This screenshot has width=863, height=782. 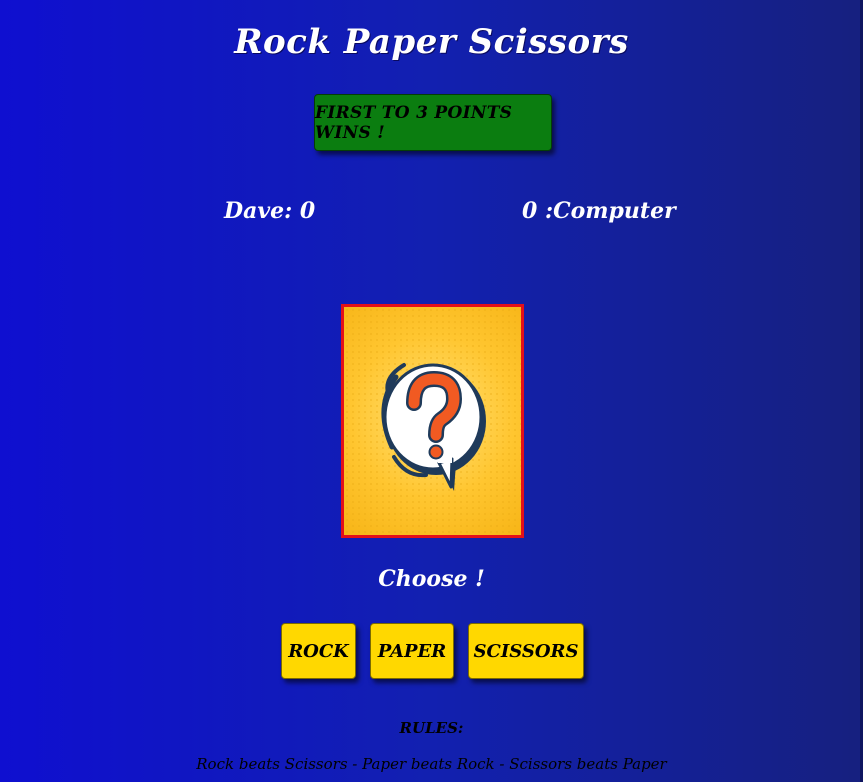 What do you see at coordinates (599, 211) in the screenshot?
I see `computer-score: 0 :Computer` at bounding box center [599, 211].